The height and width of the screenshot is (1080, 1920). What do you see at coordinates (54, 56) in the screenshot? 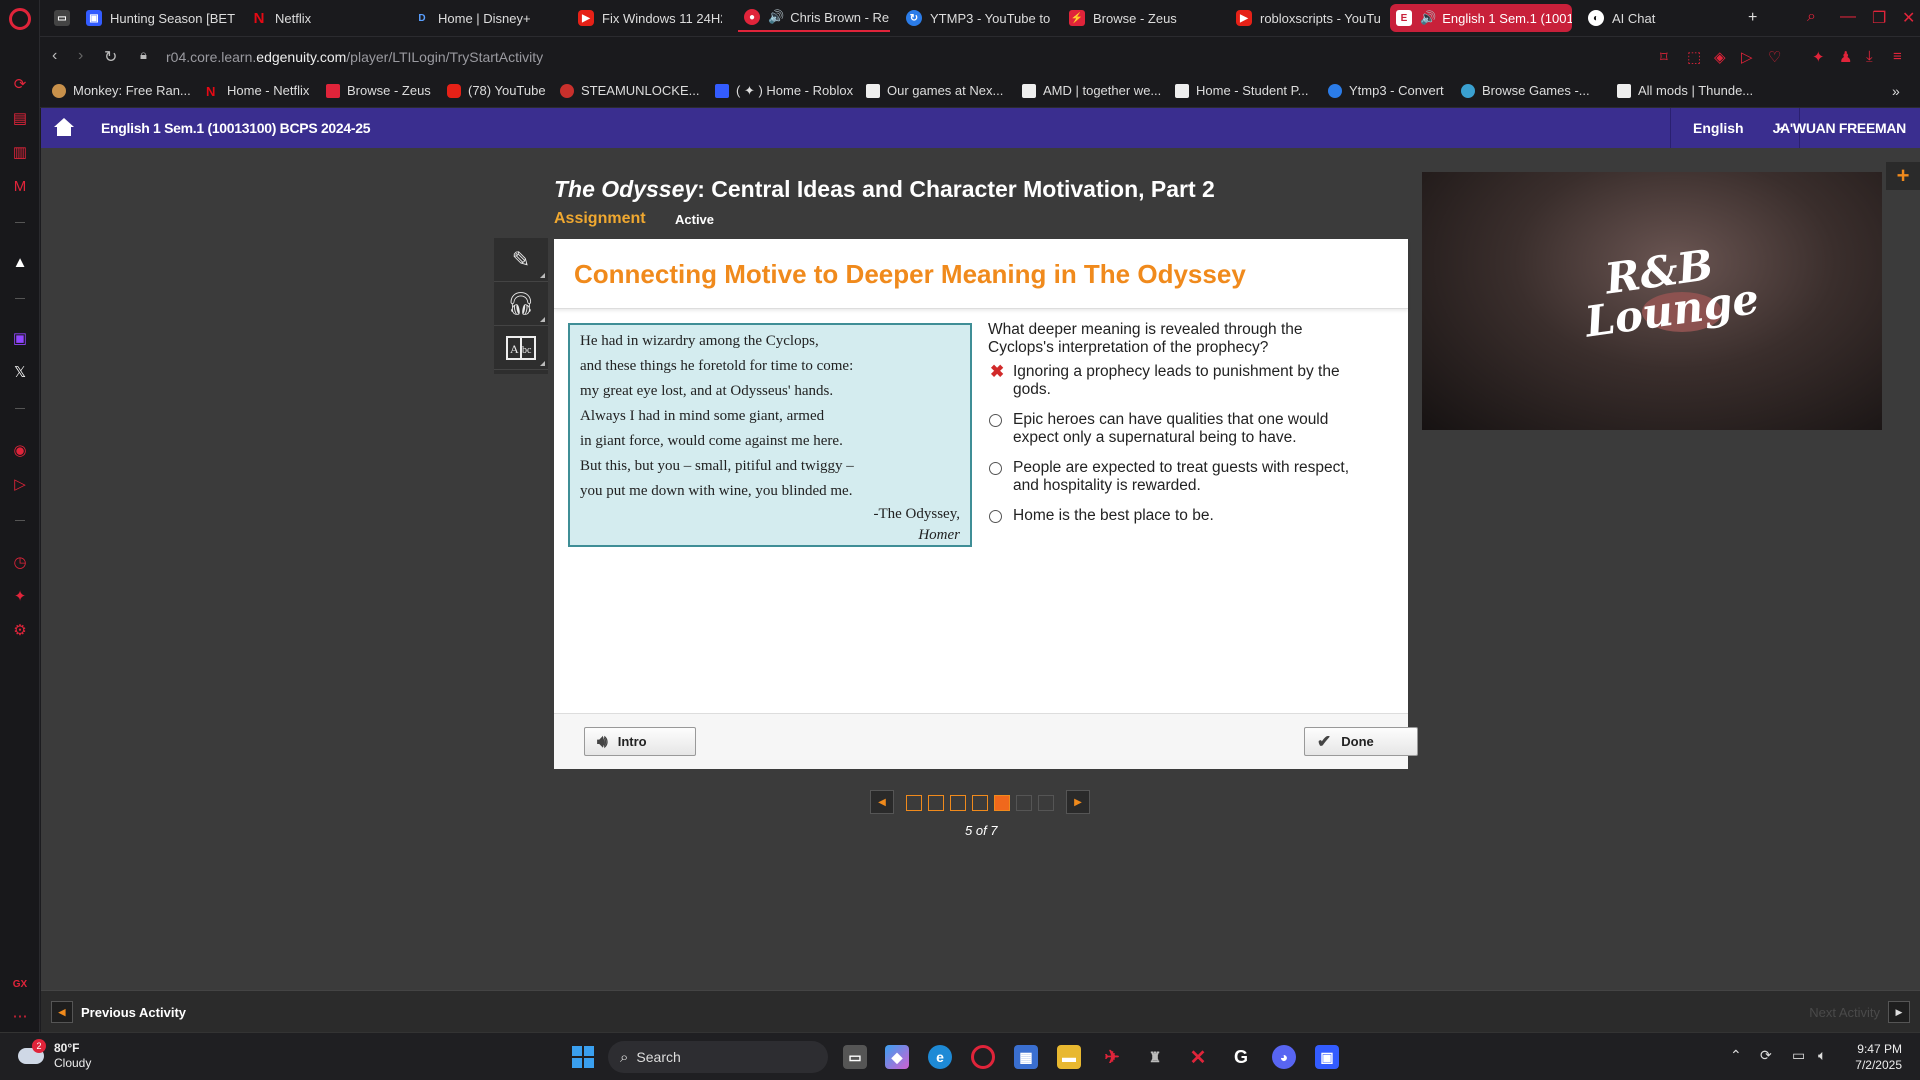
I see `back-button: ‹` at bounding box center [54, 56].